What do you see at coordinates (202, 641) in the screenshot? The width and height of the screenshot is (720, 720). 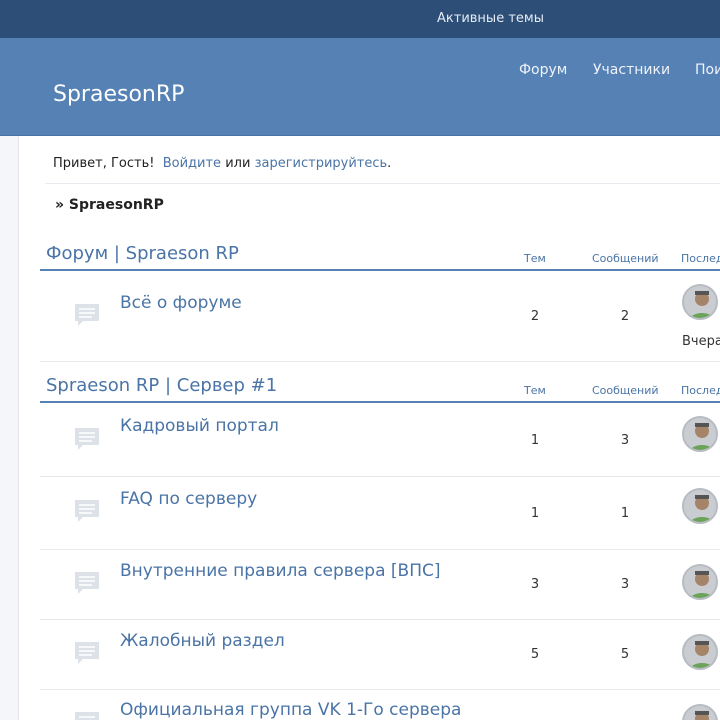 I see `forum-title: Жалобный раздел` at bounding box center [202, 641].